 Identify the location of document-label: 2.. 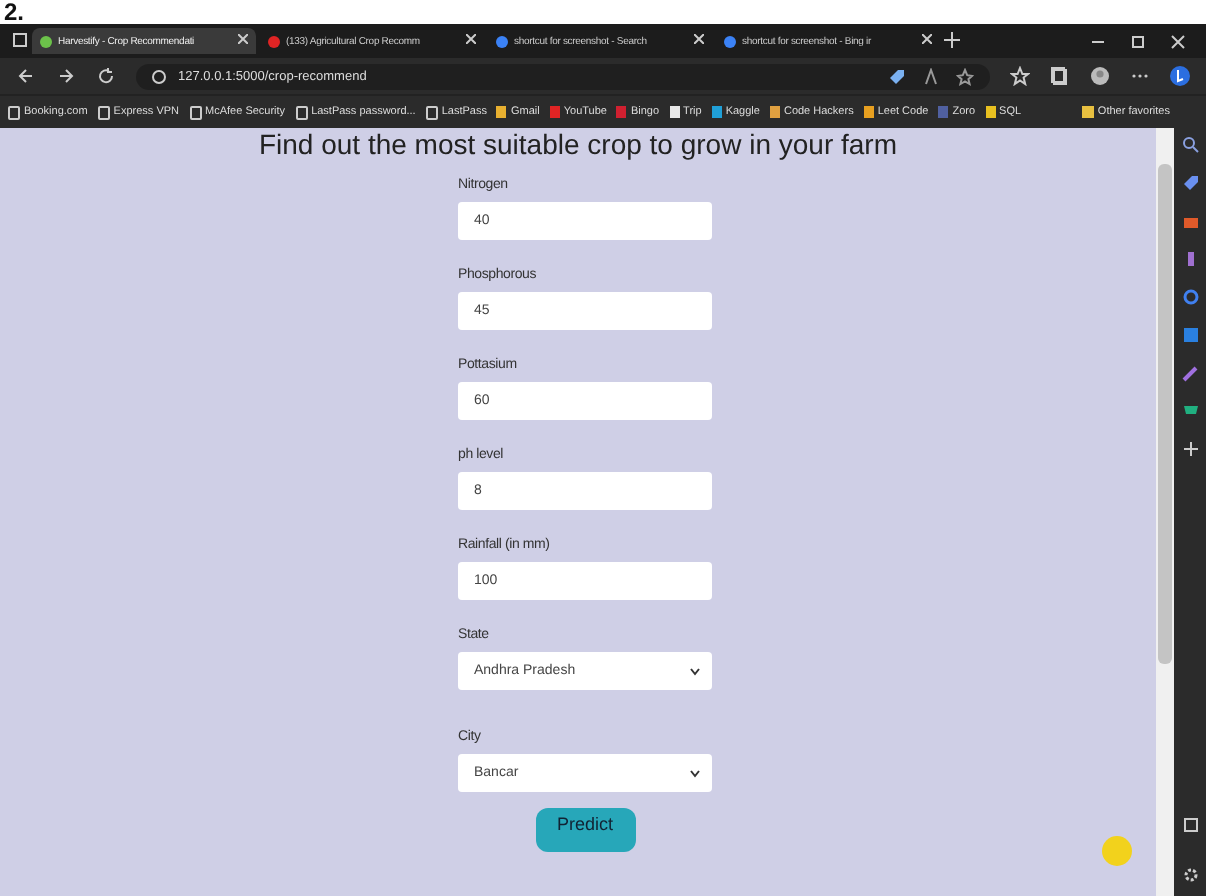
(14, 12).